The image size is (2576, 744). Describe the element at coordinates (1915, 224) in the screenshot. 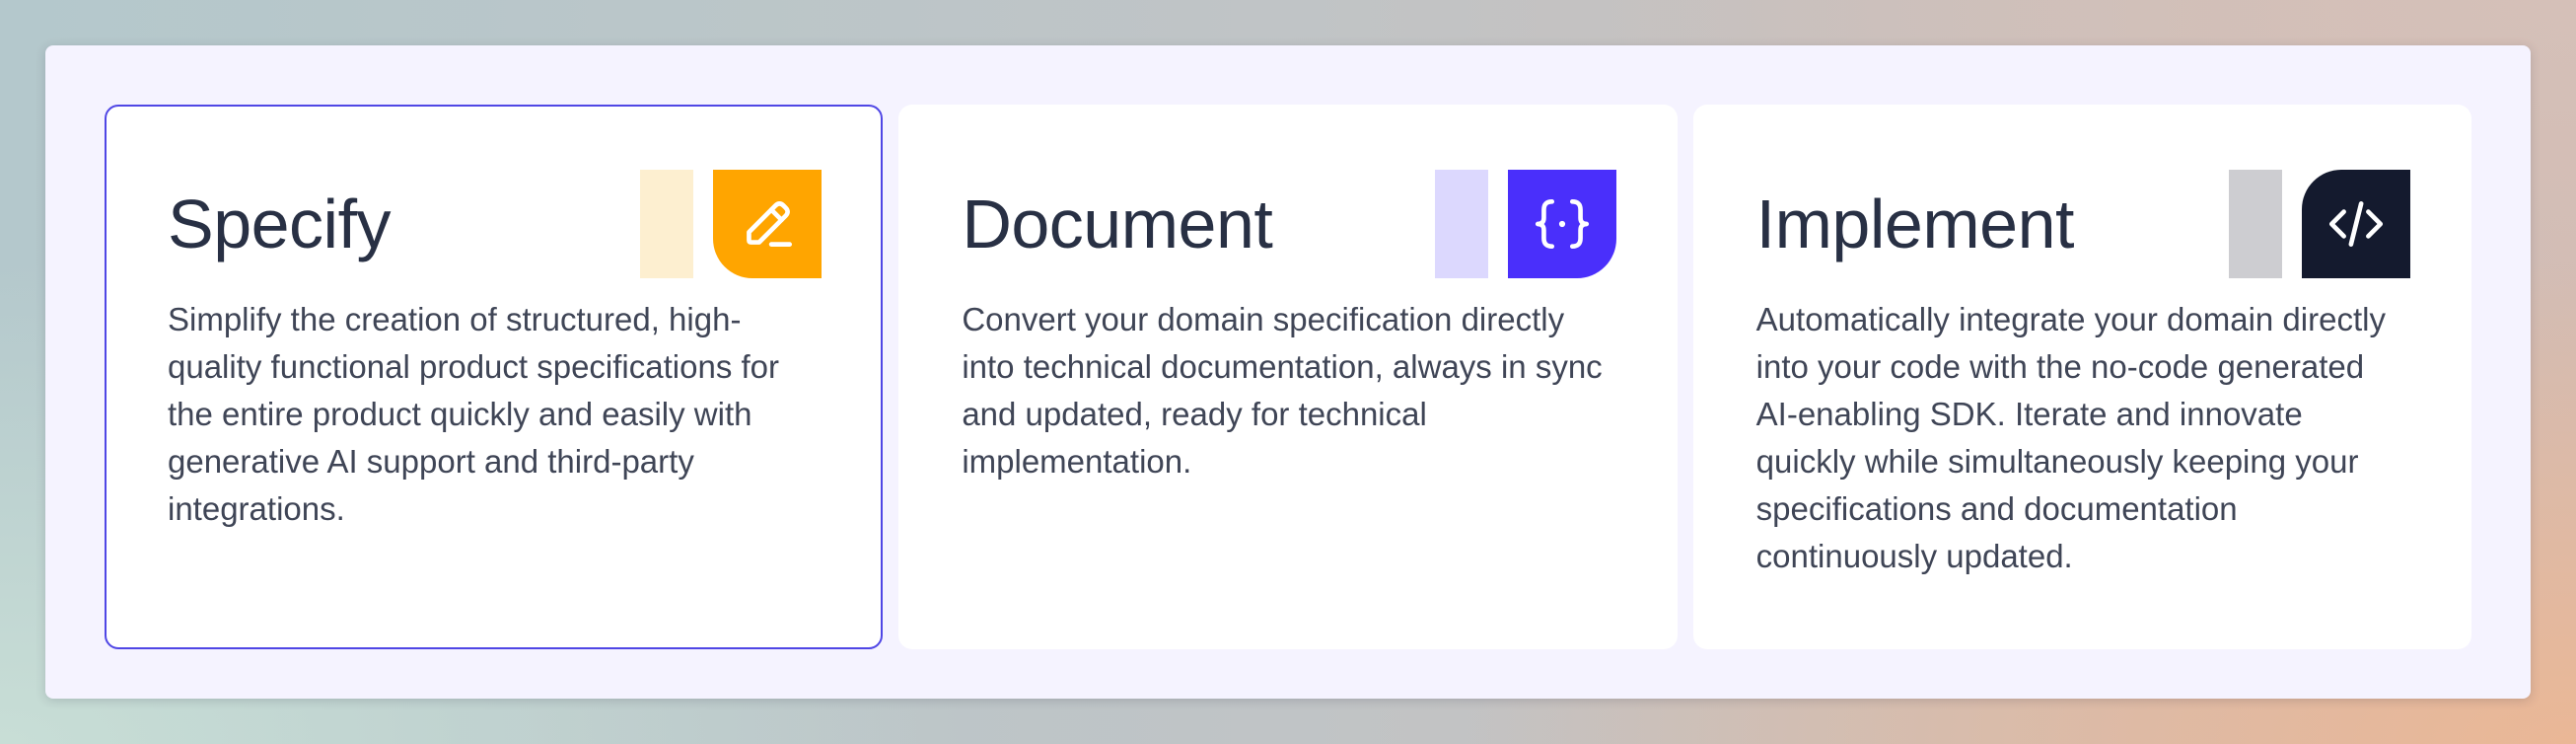

I see `card-title: Implement` at that location.